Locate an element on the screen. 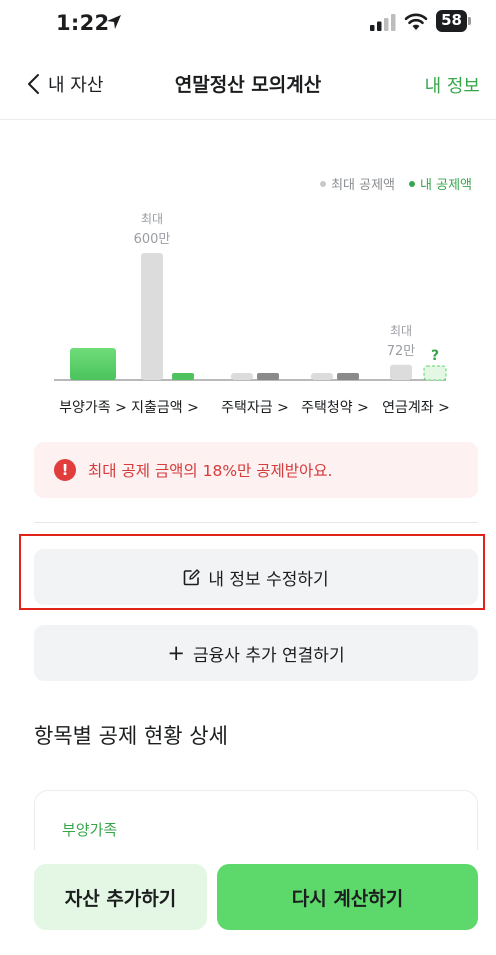  my-info-link: 내 정보 is located at coordinates (452, 85).